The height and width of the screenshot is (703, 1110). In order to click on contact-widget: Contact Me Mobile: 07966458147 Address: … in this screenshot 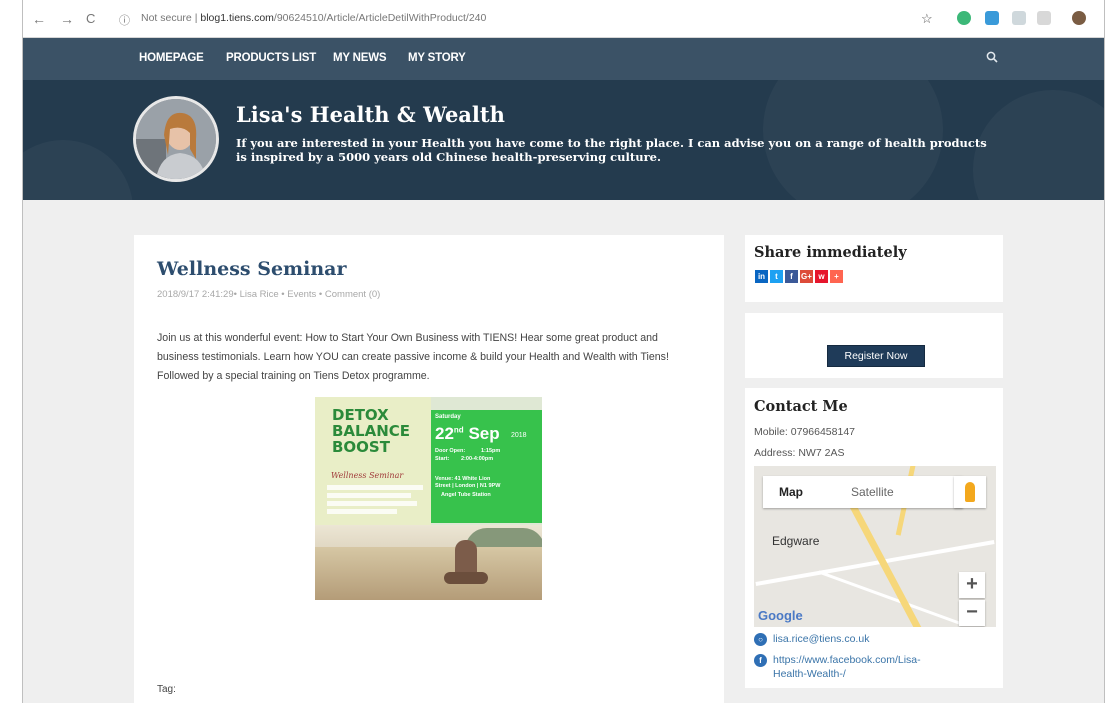, I will do `click(874, 538)`.